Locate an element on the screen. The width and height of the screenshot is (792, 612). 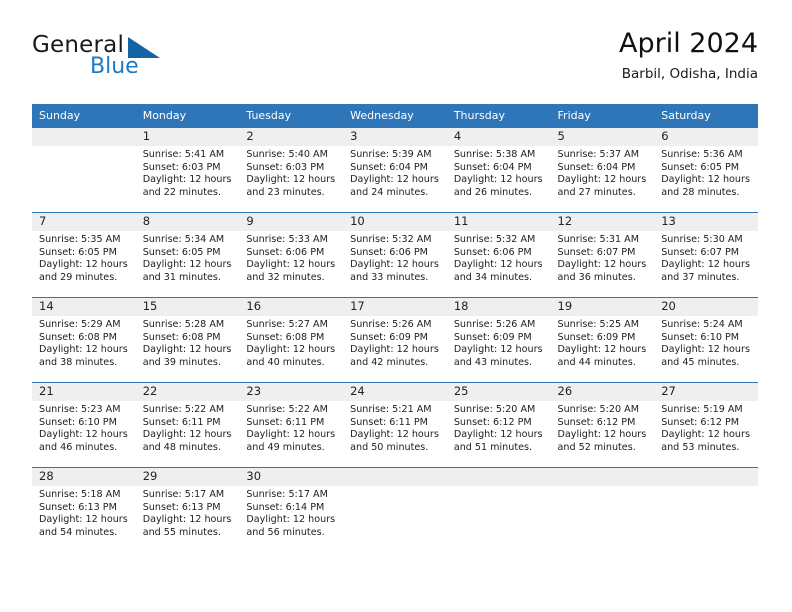
sunset-time: Sunset: 6:09 PM is located at coordinates (492, 337).